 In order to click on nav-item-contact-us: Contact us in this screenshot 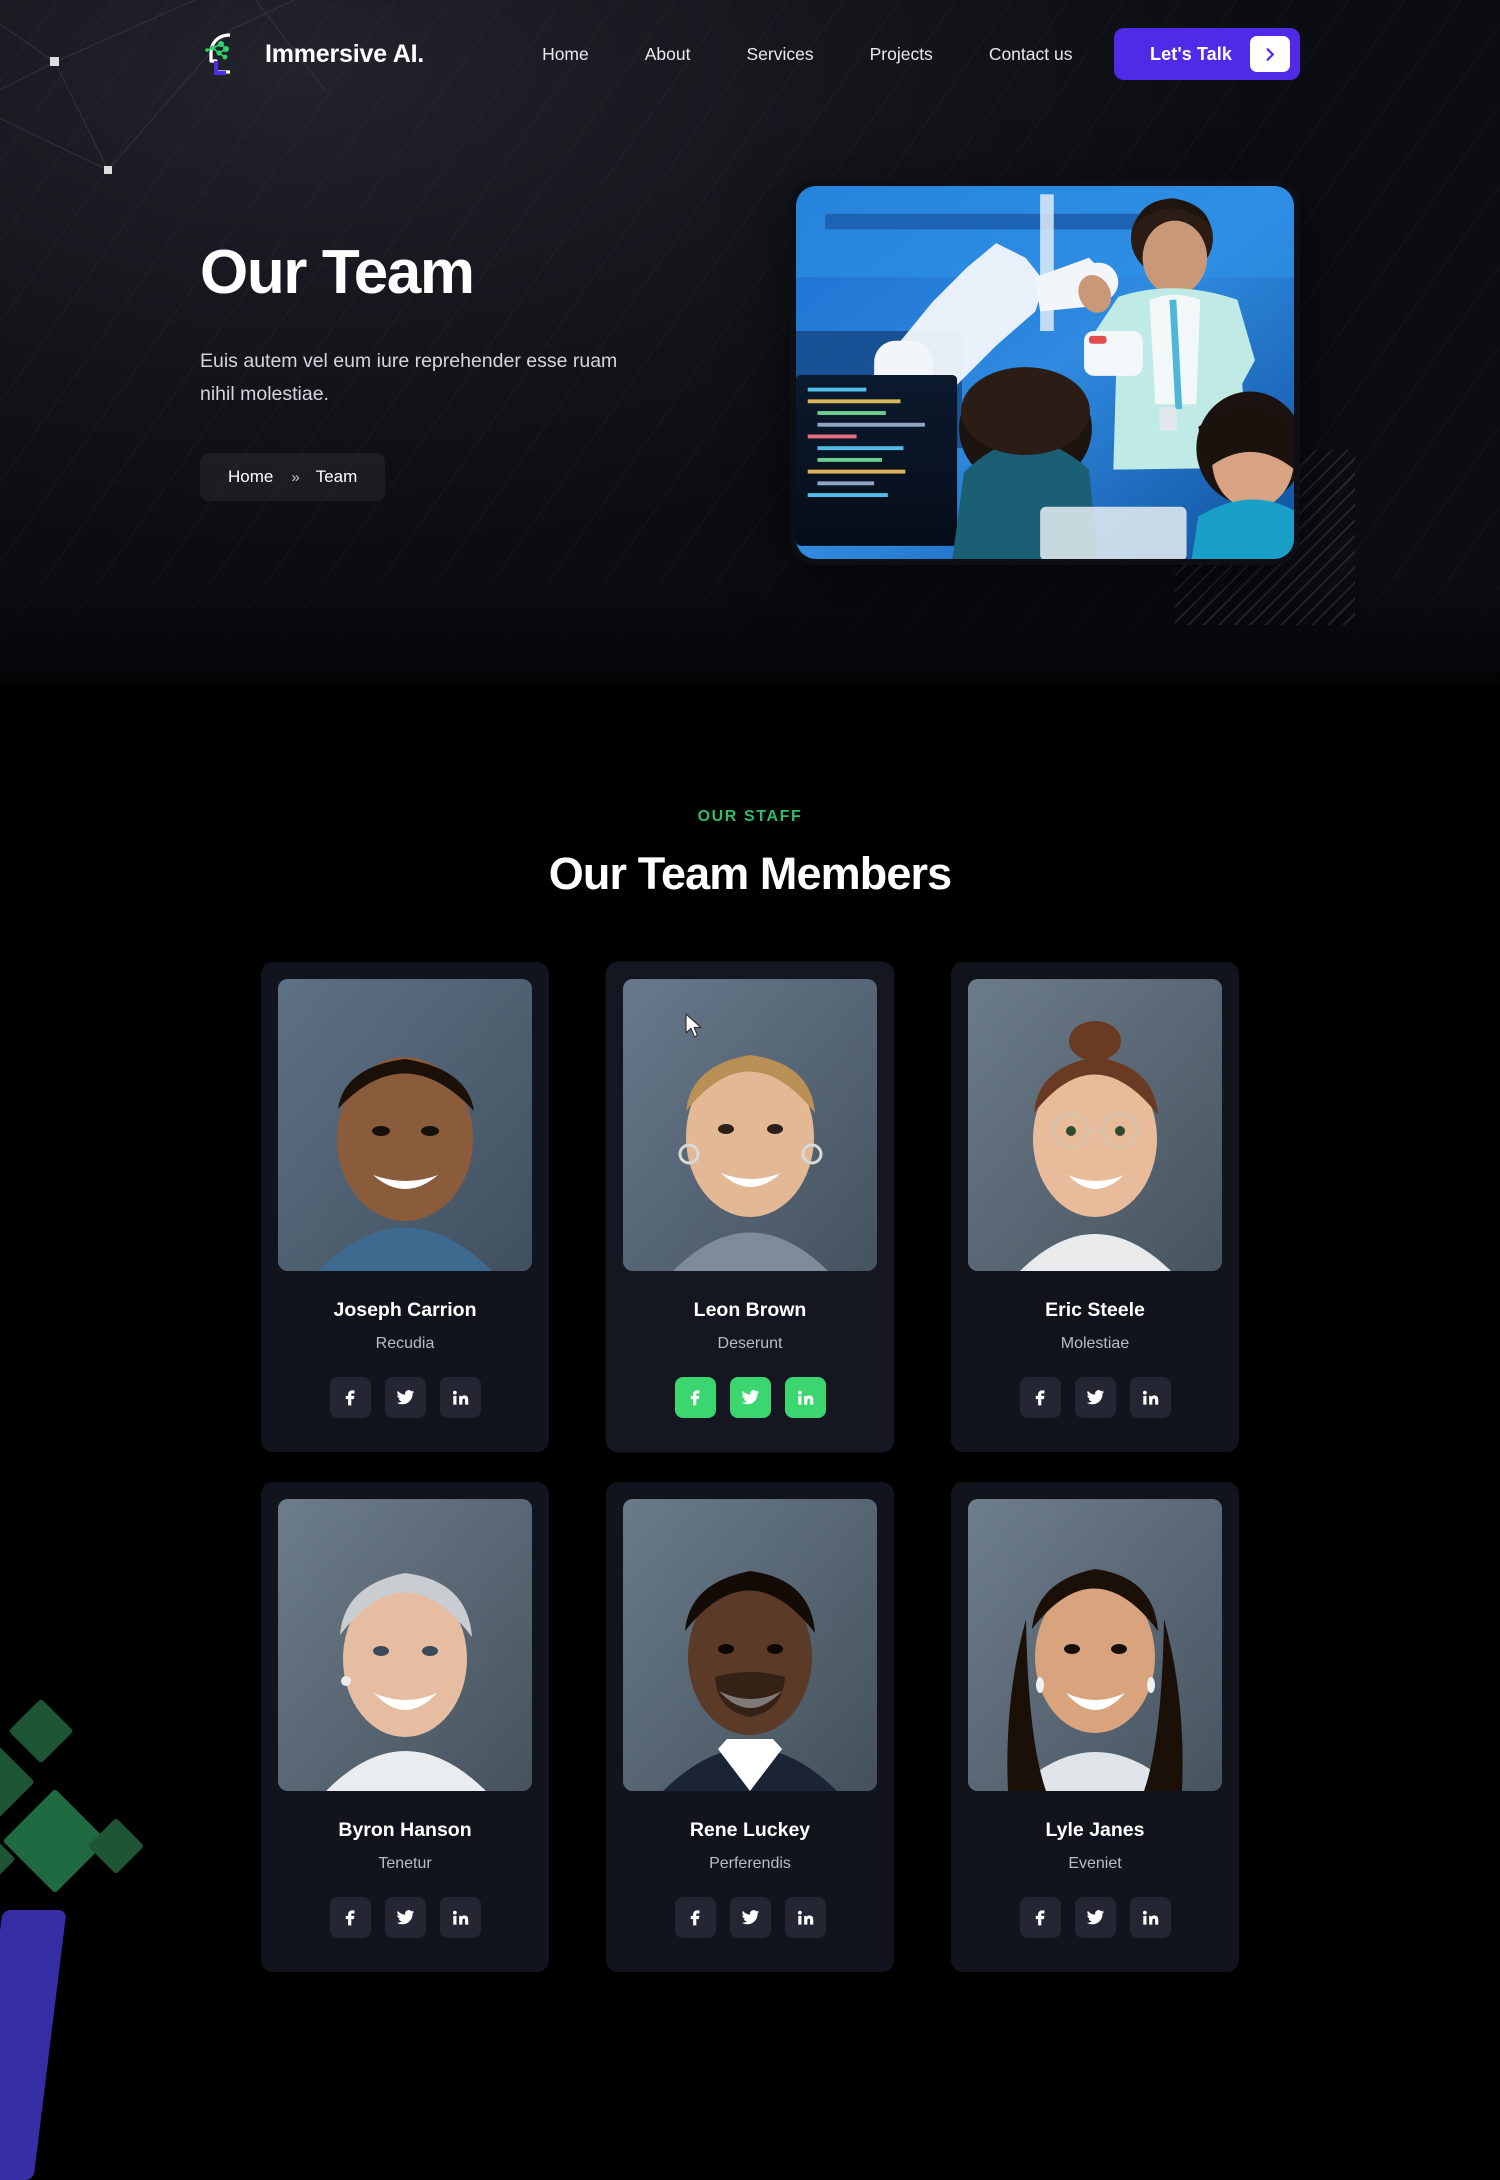, I will do `click(1031, 54)`.